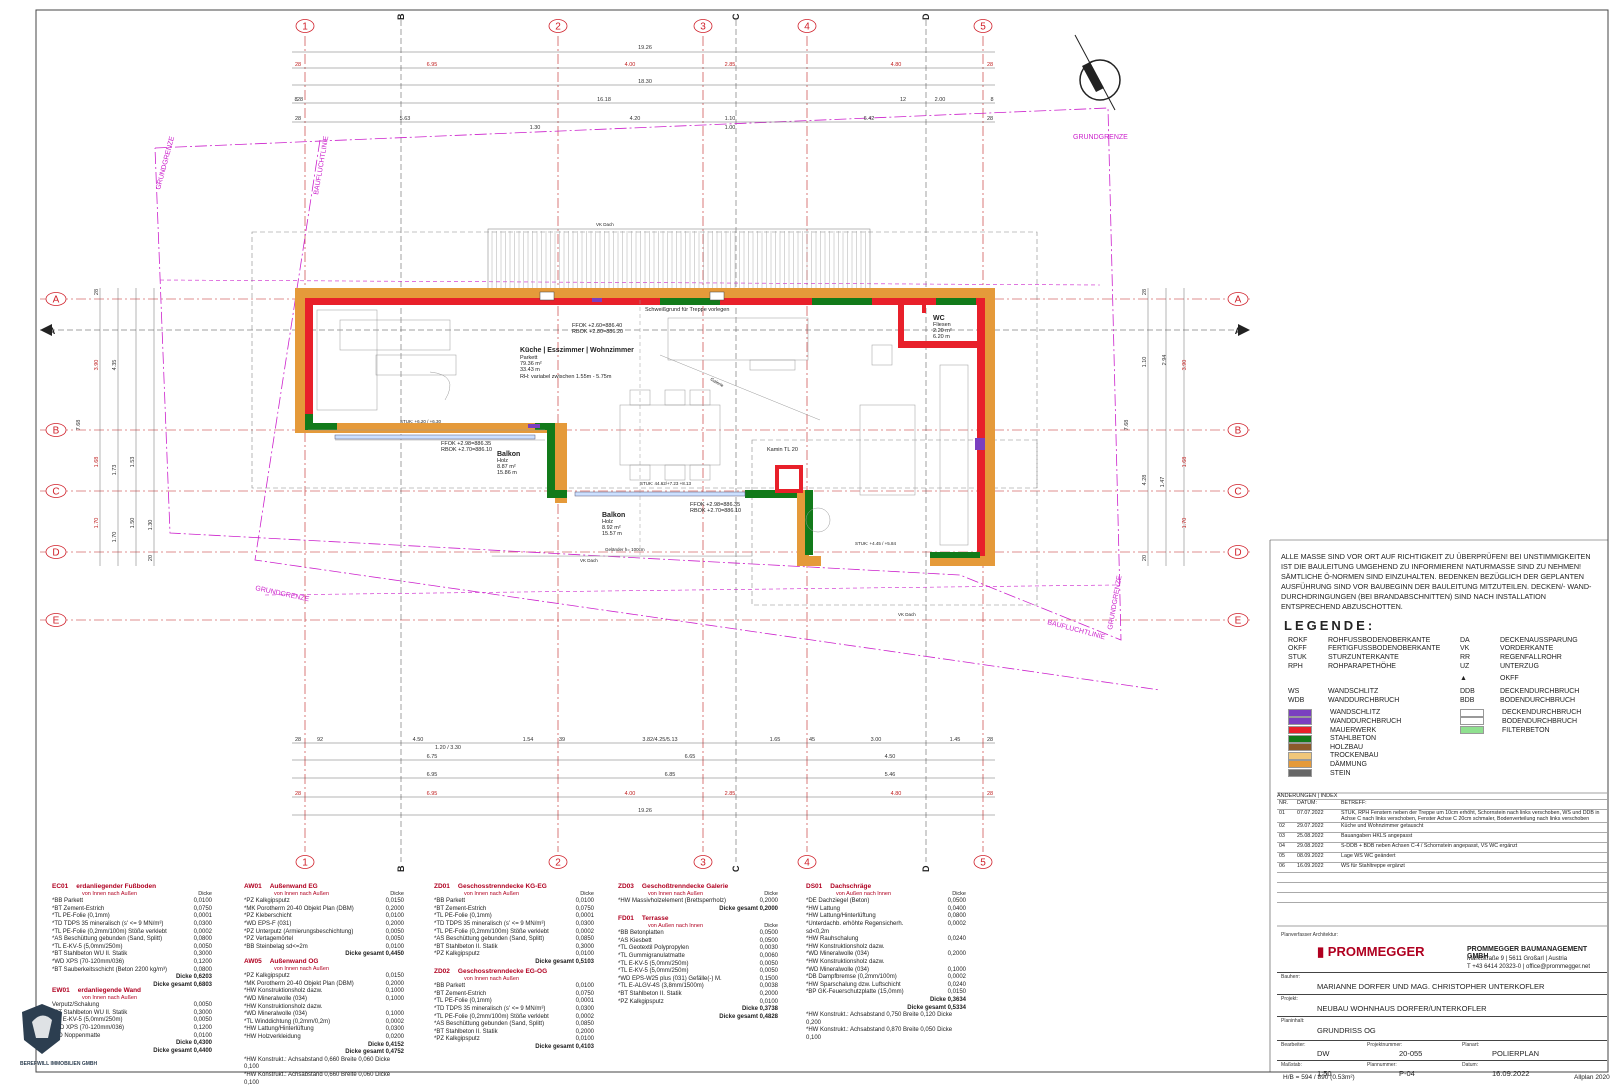  Describe the element at coordinates (1320, 951) in the screenshot. I see `logo-mark-icon: ▮` at that location.